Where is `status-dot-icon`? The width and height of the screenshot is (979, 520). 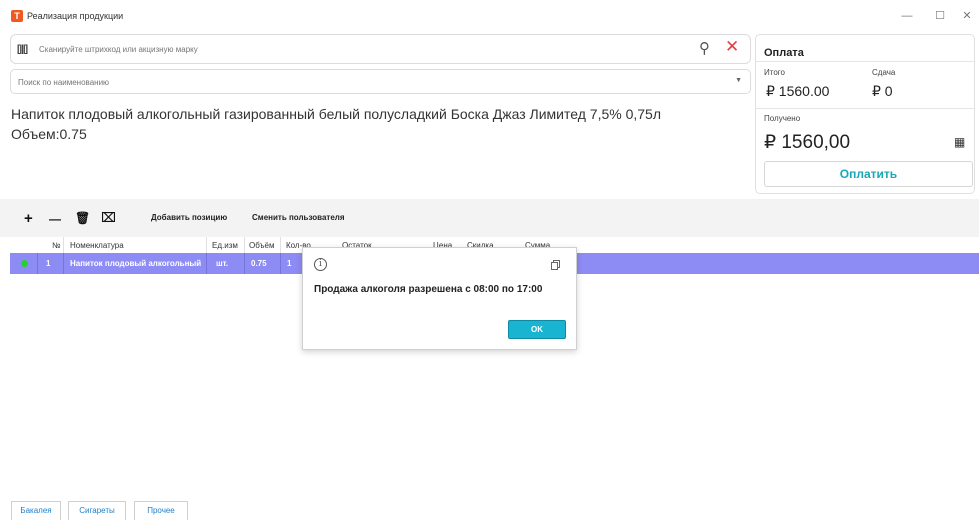 status-dot-icon is located at coordinates (24, 263).